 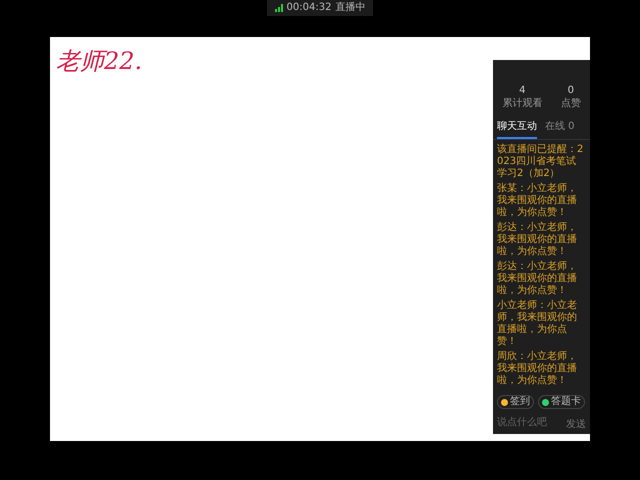 I want to click on stat-value: 4, so click(x=522, y=91).